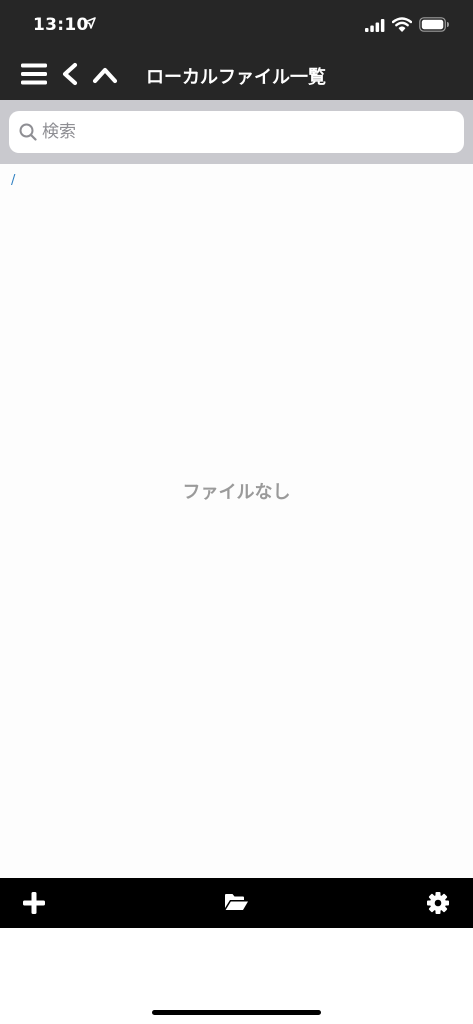 The height and width of the screenshot is (1024, 473). Describe the element at coordinates (13, 180) in the screenshot. I see `path-breadcrumb: /` at that location.